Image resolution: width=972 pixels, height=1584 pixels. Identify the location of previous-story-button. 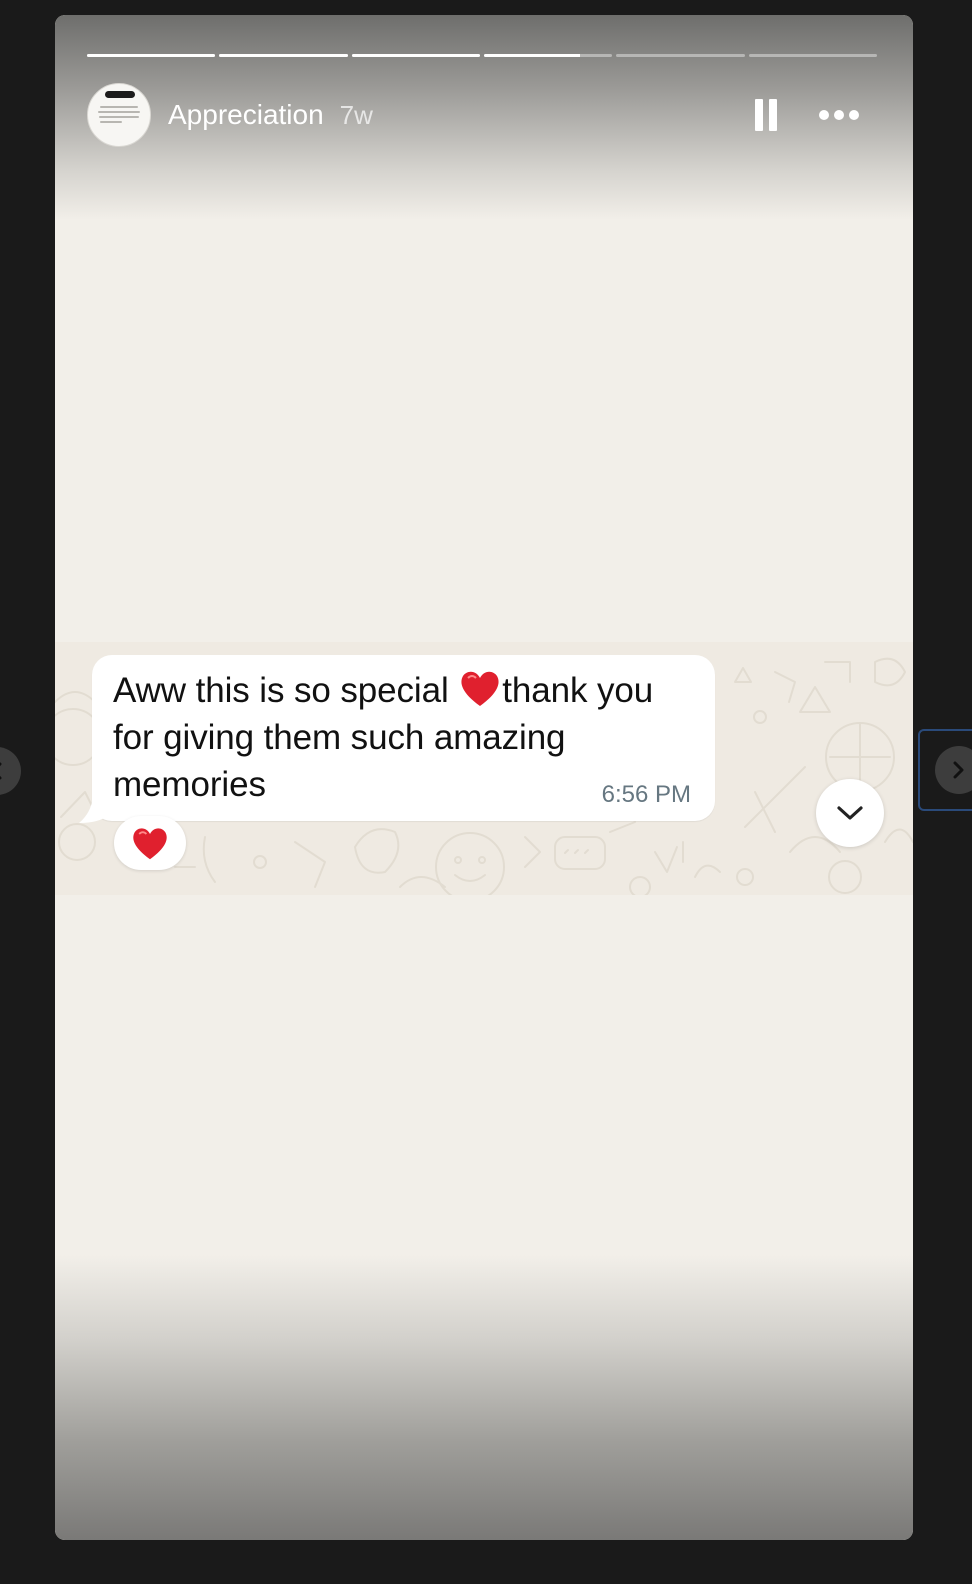
(10, 771).